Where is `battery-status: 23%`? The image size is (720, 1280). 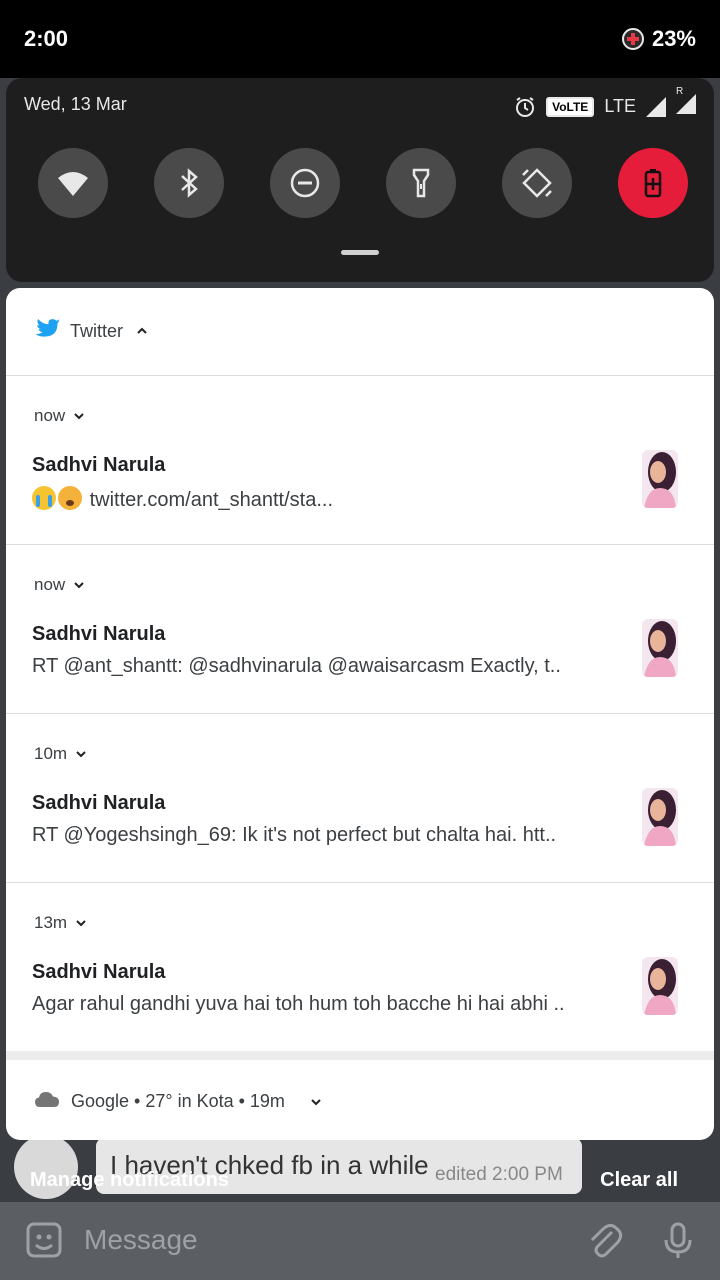
battery-status: 23% is located at coordinates (658, 39).